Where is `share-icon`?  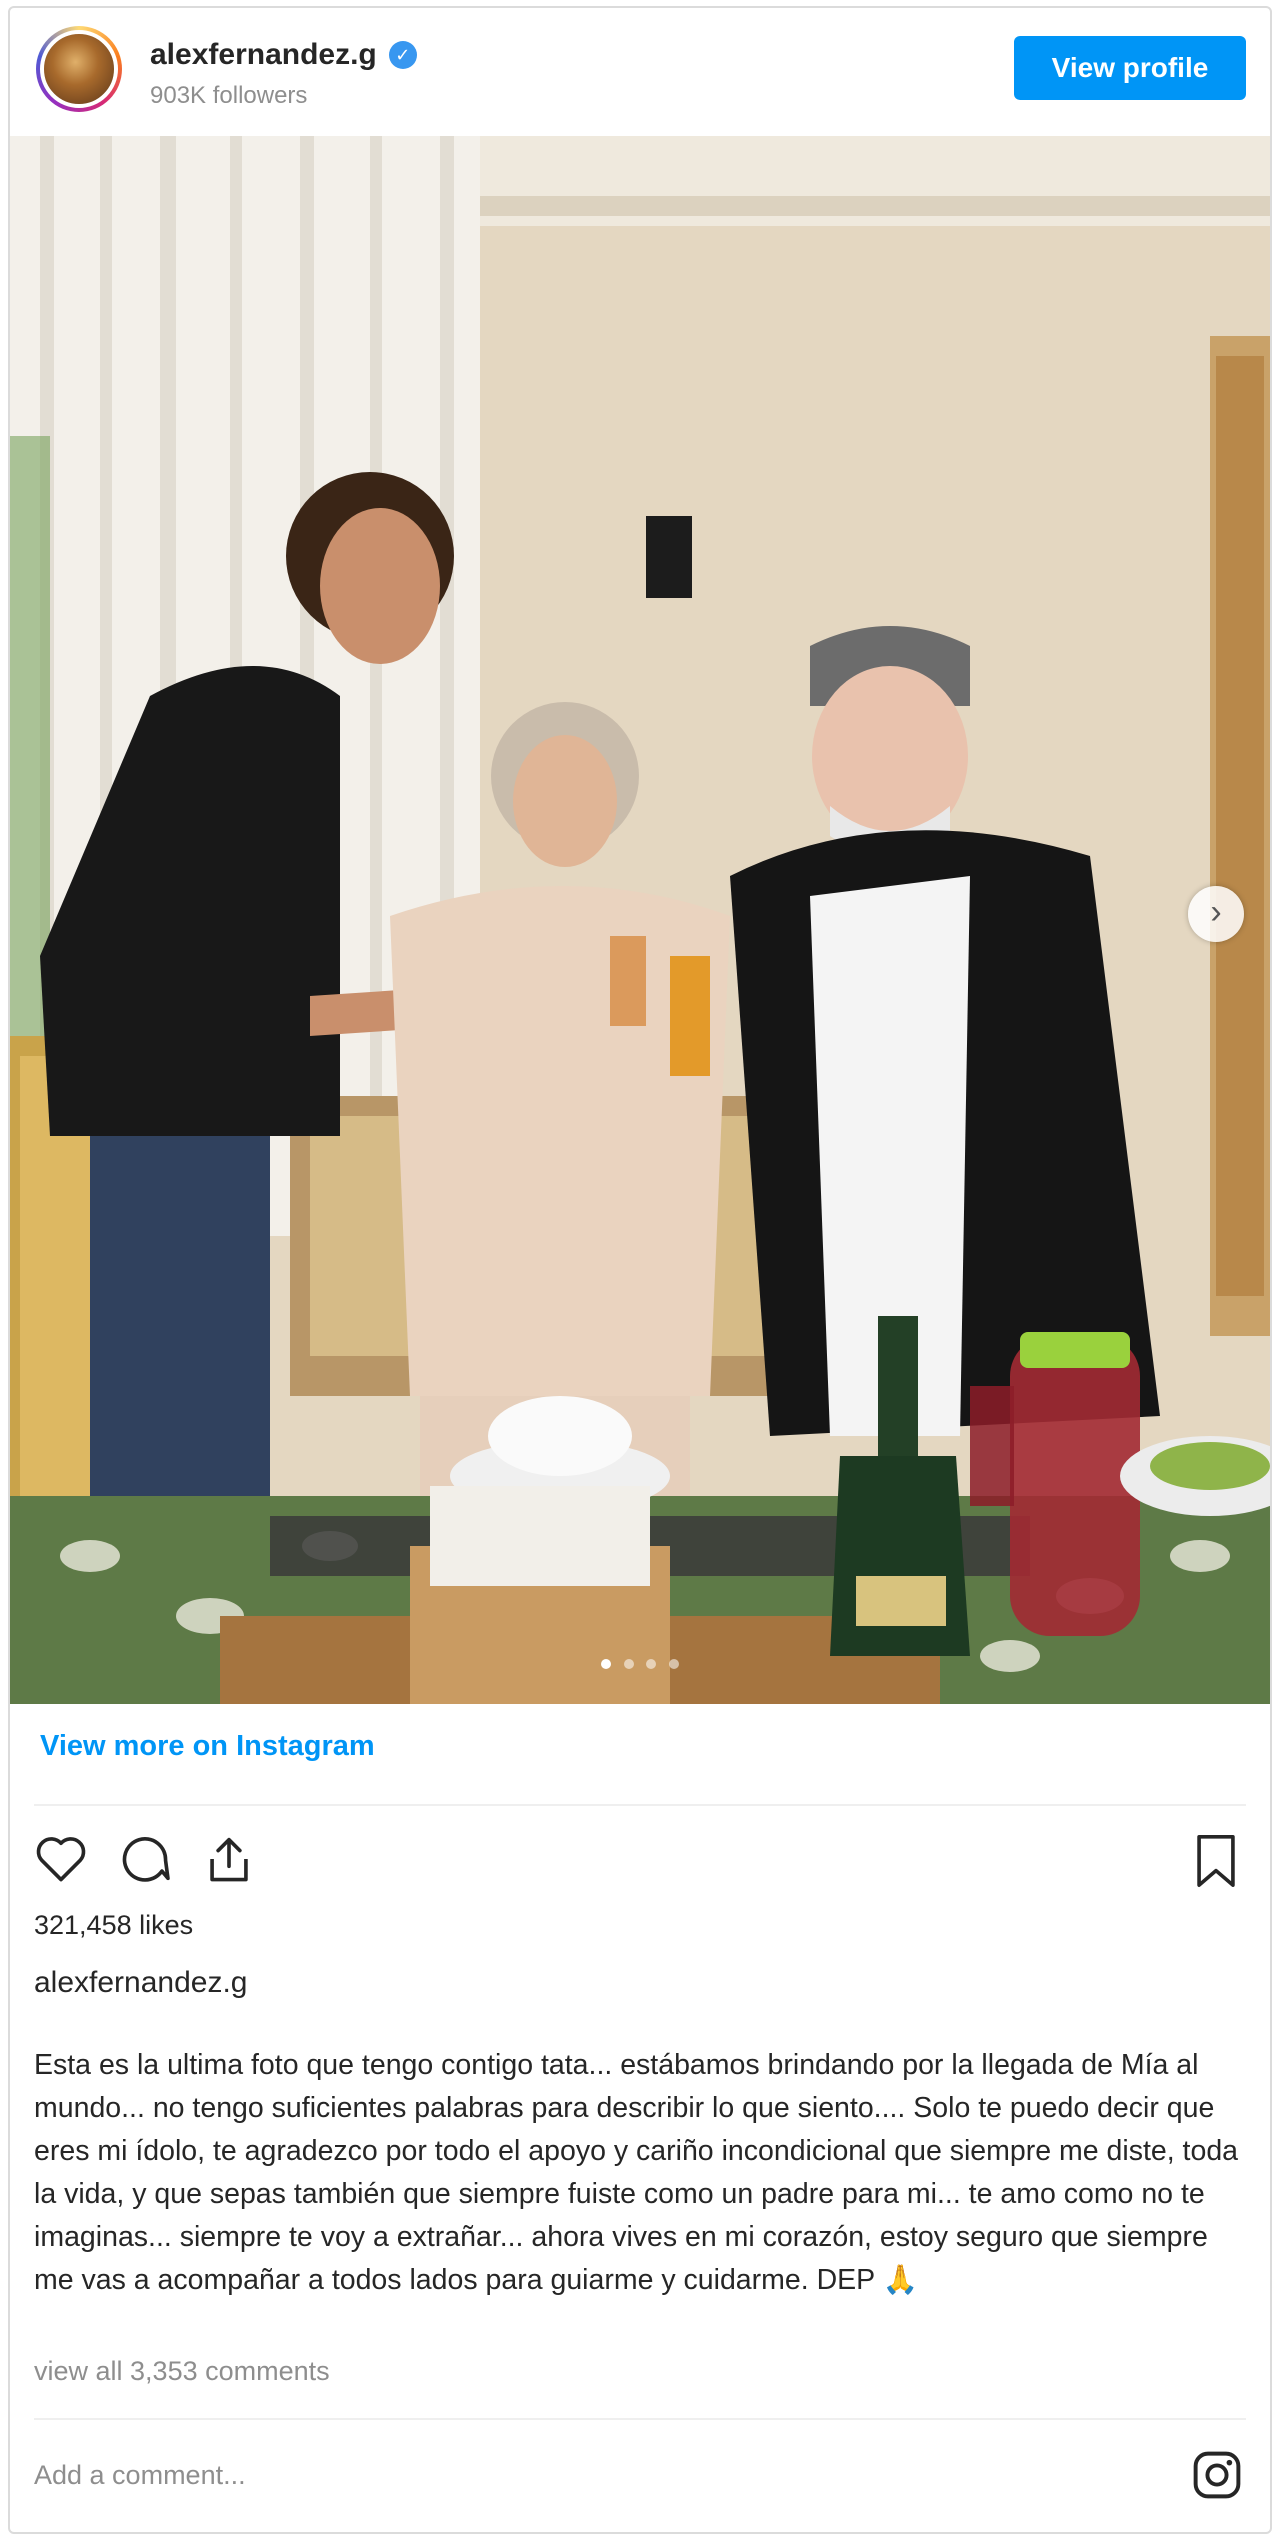 share-icon is located at coordinates (229, 1859).